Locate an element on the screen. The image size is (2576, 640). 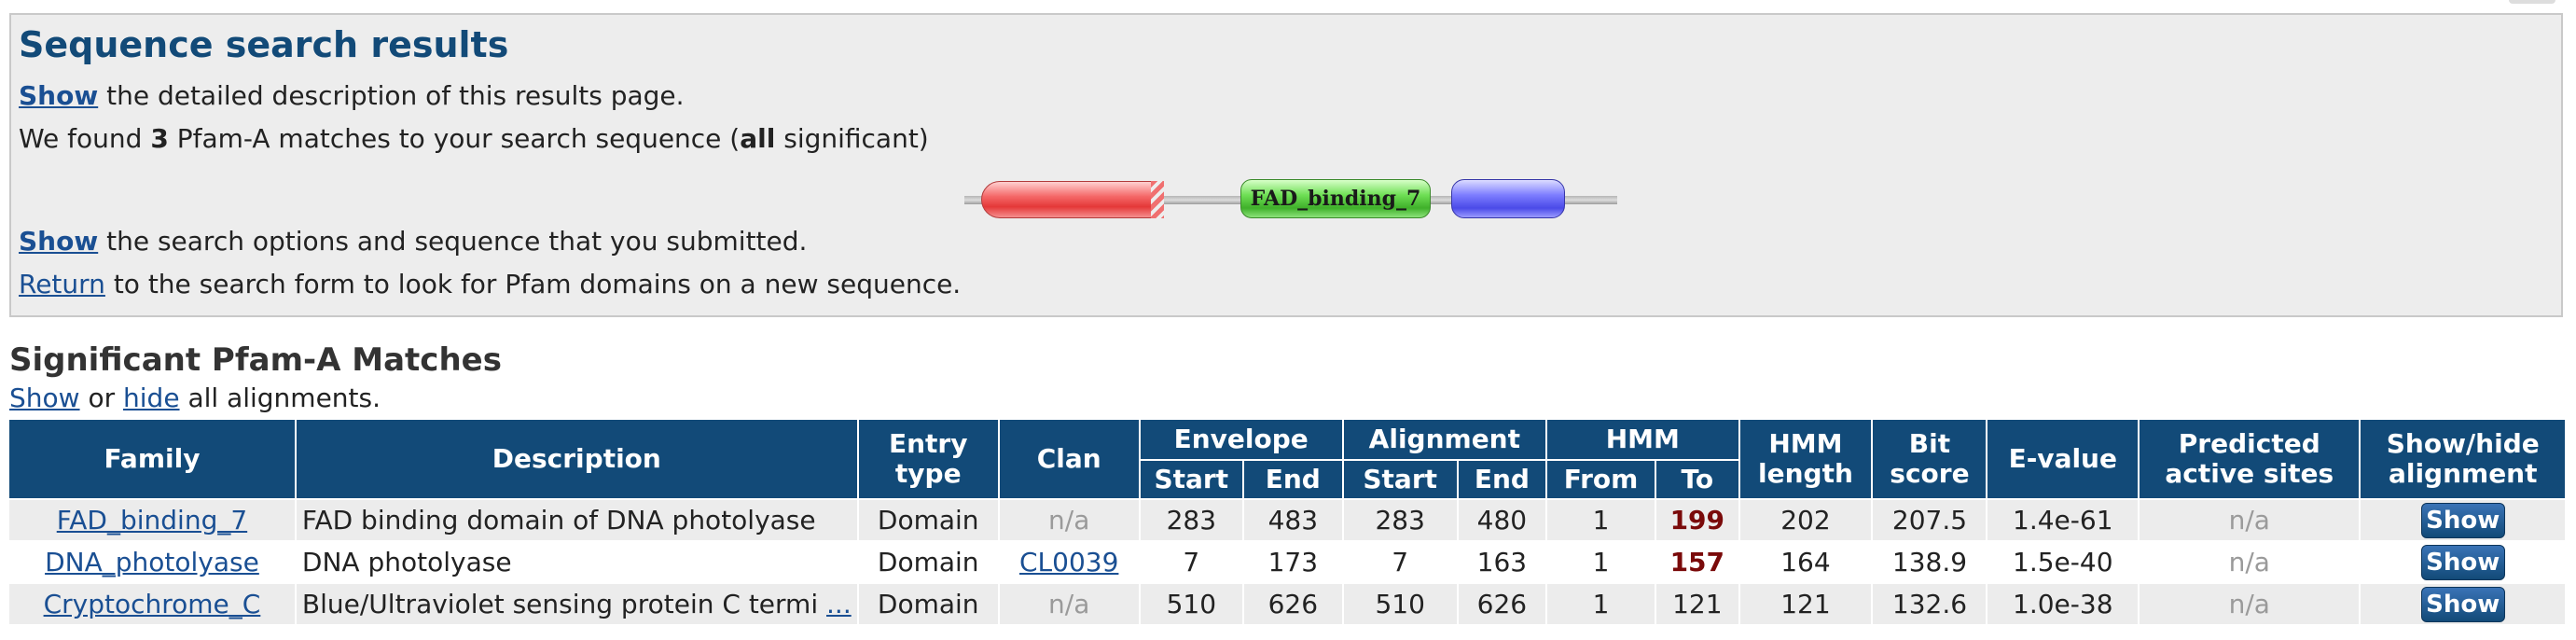
header-envelope: Envelope is located at coordinates (1241, 439).